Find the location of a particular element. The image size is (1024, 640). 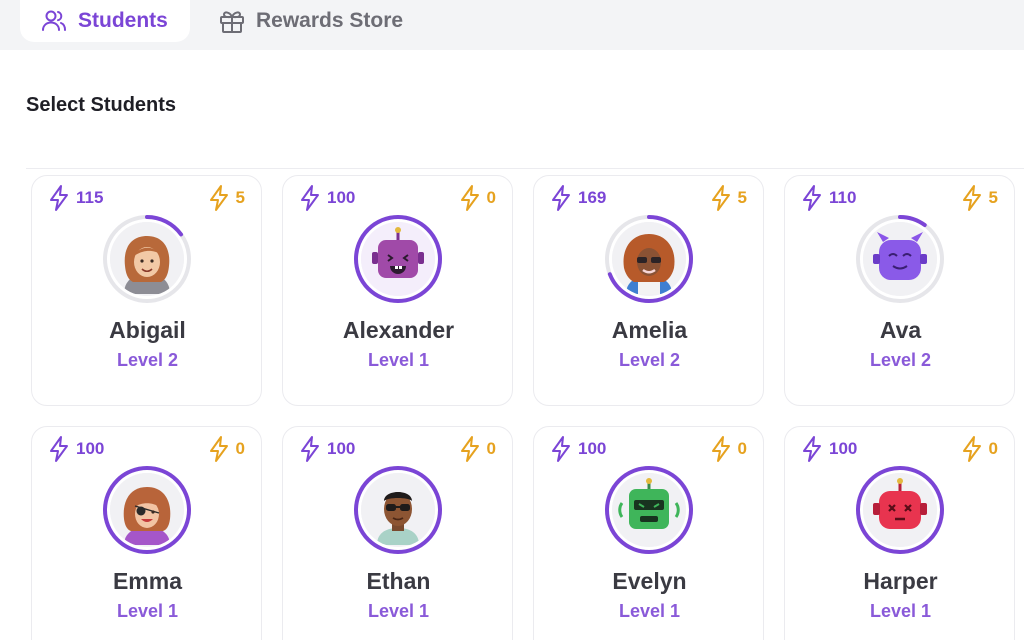

points-badge: 110 is located at coordinates (828, 198).